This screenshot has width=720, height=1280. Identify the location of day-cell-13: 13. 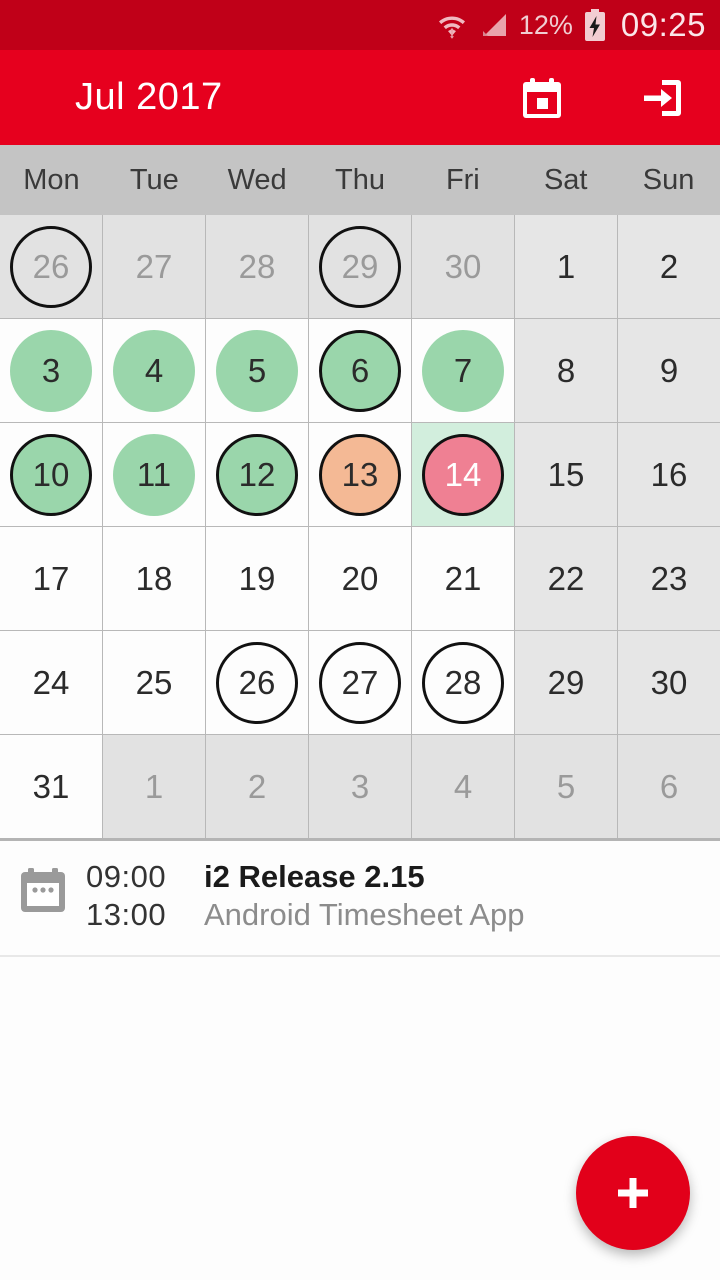
(360, 474).